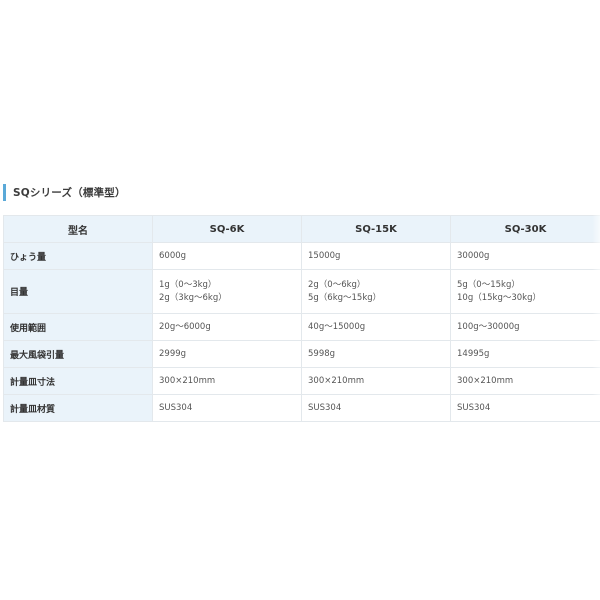 The width and height of the screenshot is (600, 600). What do you see at coordinates (376, 327) in the screenshot?
I see `table-cell: 40g～15000g` at bounding box center [376, 327].